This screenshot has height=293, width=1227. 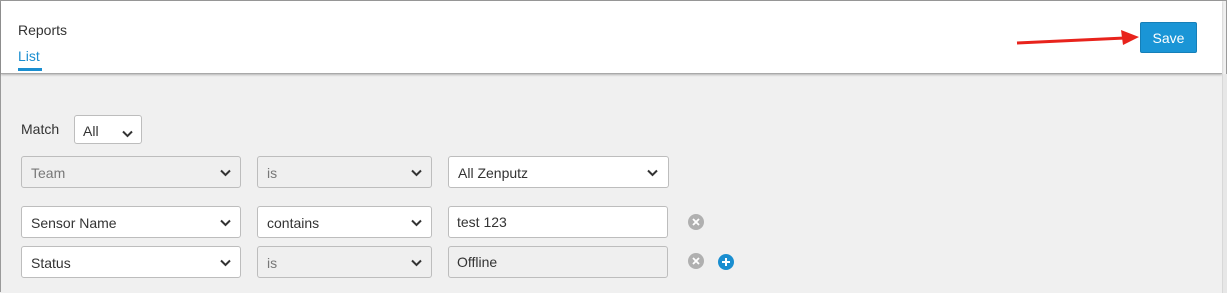 What do you see at coordinates (108, 129) in the screenshot?
I see `match-select: All` at bounding box center [108, 129].